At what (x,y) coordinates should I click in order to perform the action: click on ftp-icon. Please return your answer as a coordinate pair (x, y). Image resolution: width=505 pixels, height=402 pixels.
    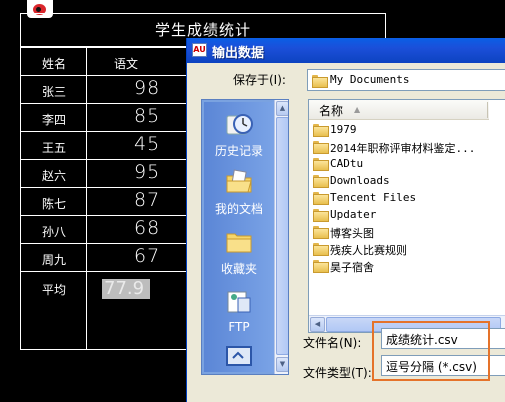
    Looking at the image, I should click on (239, 302).